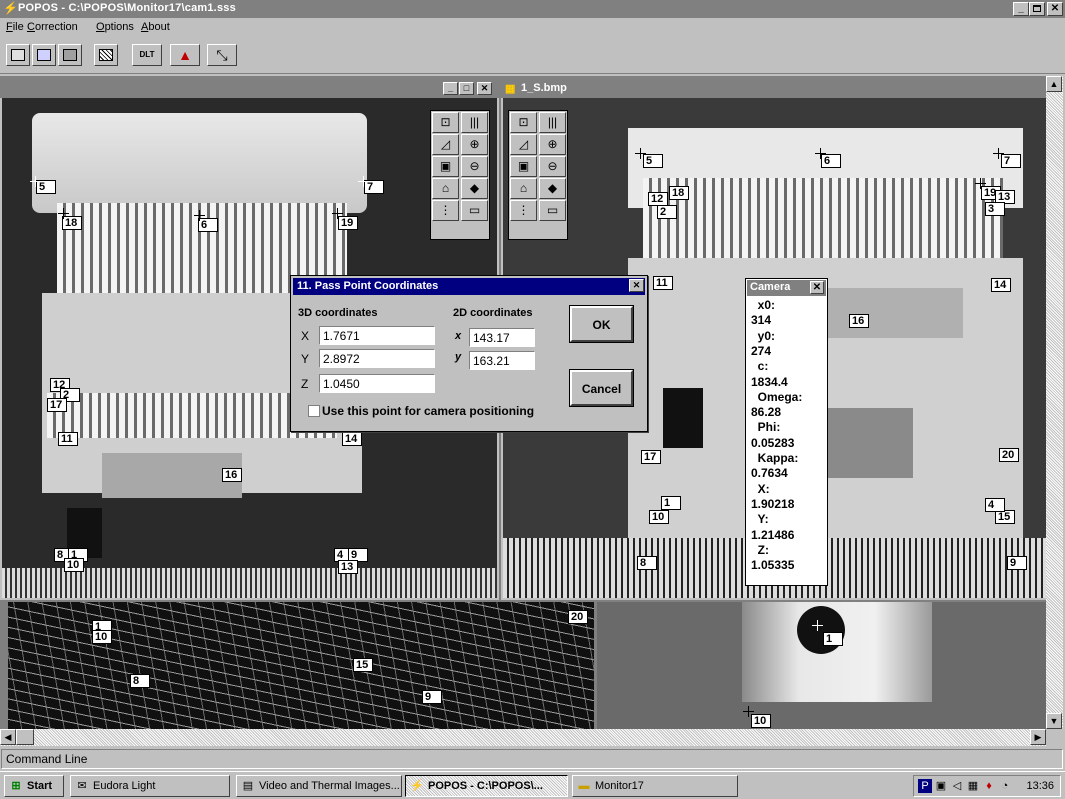 Image resolution: width=1065 pixels, height=799 pixels. I want to click on new-icon, so click(18, 55).